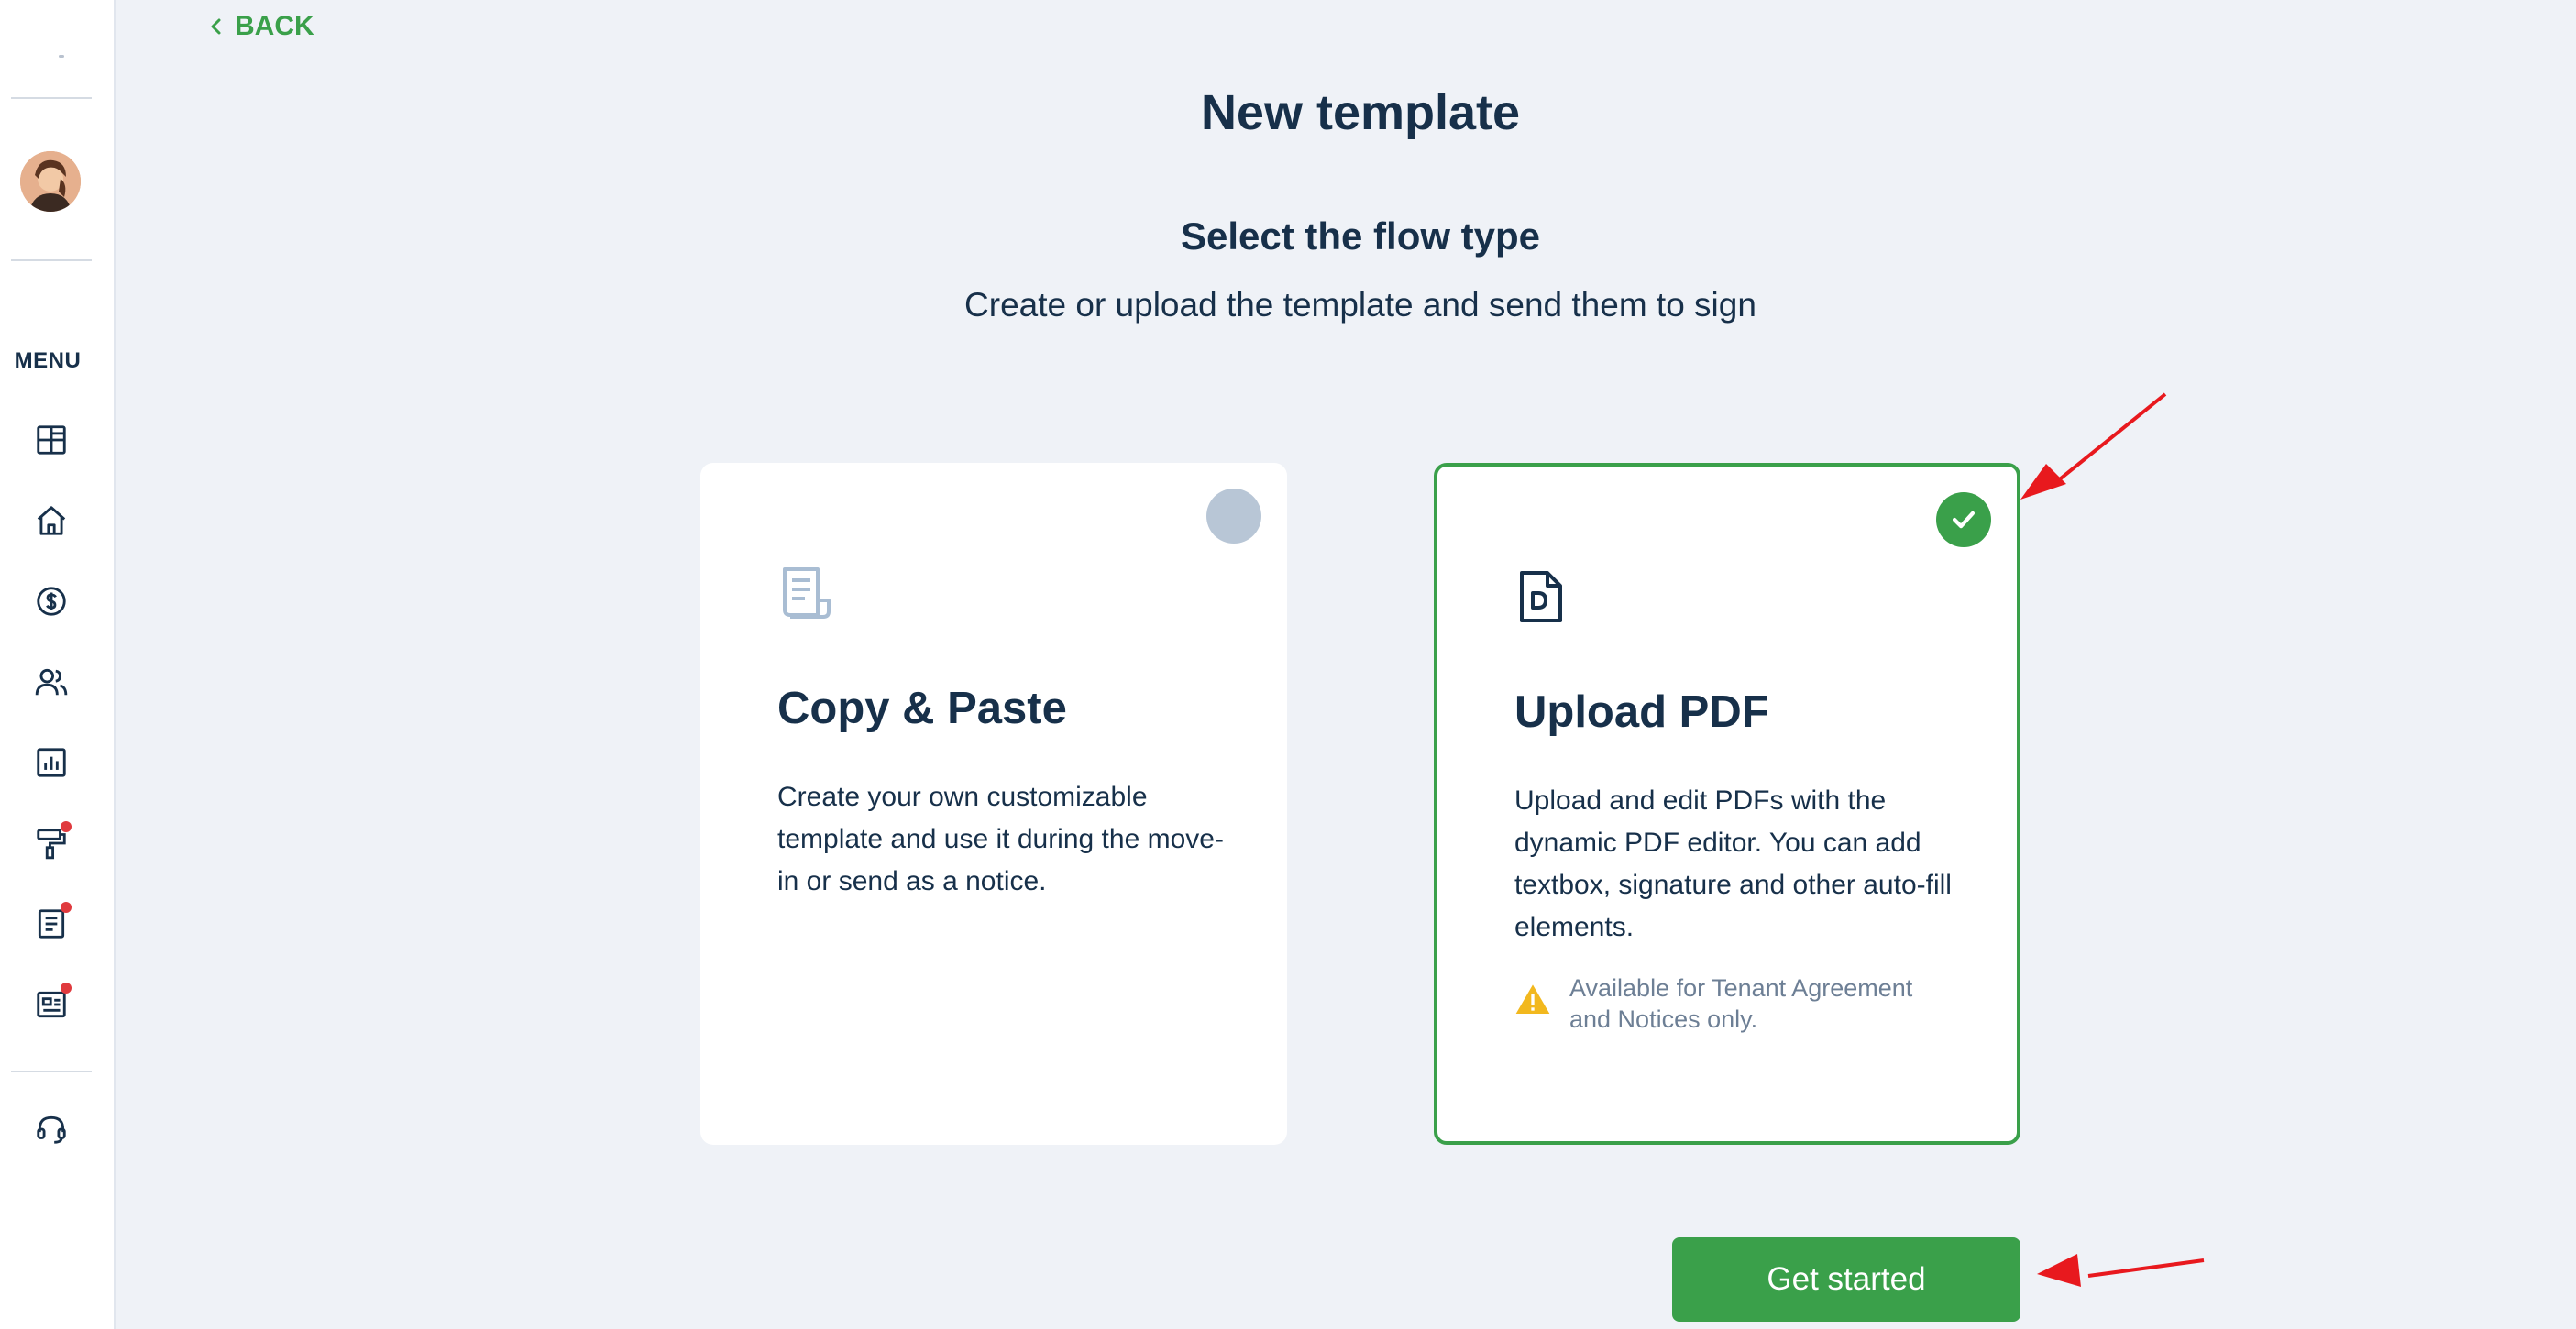 Image resolution: width=2576 pixels, height=1329 pixels. I want to click on document-scroll-icon, so click(807, 593).